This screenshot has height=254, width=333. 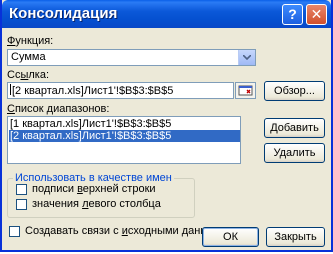 What do you see at coordinates (94, 189) in the screenshot?
I see `top-row-label: подписи верхней строки` at bounding box center [94, 189].